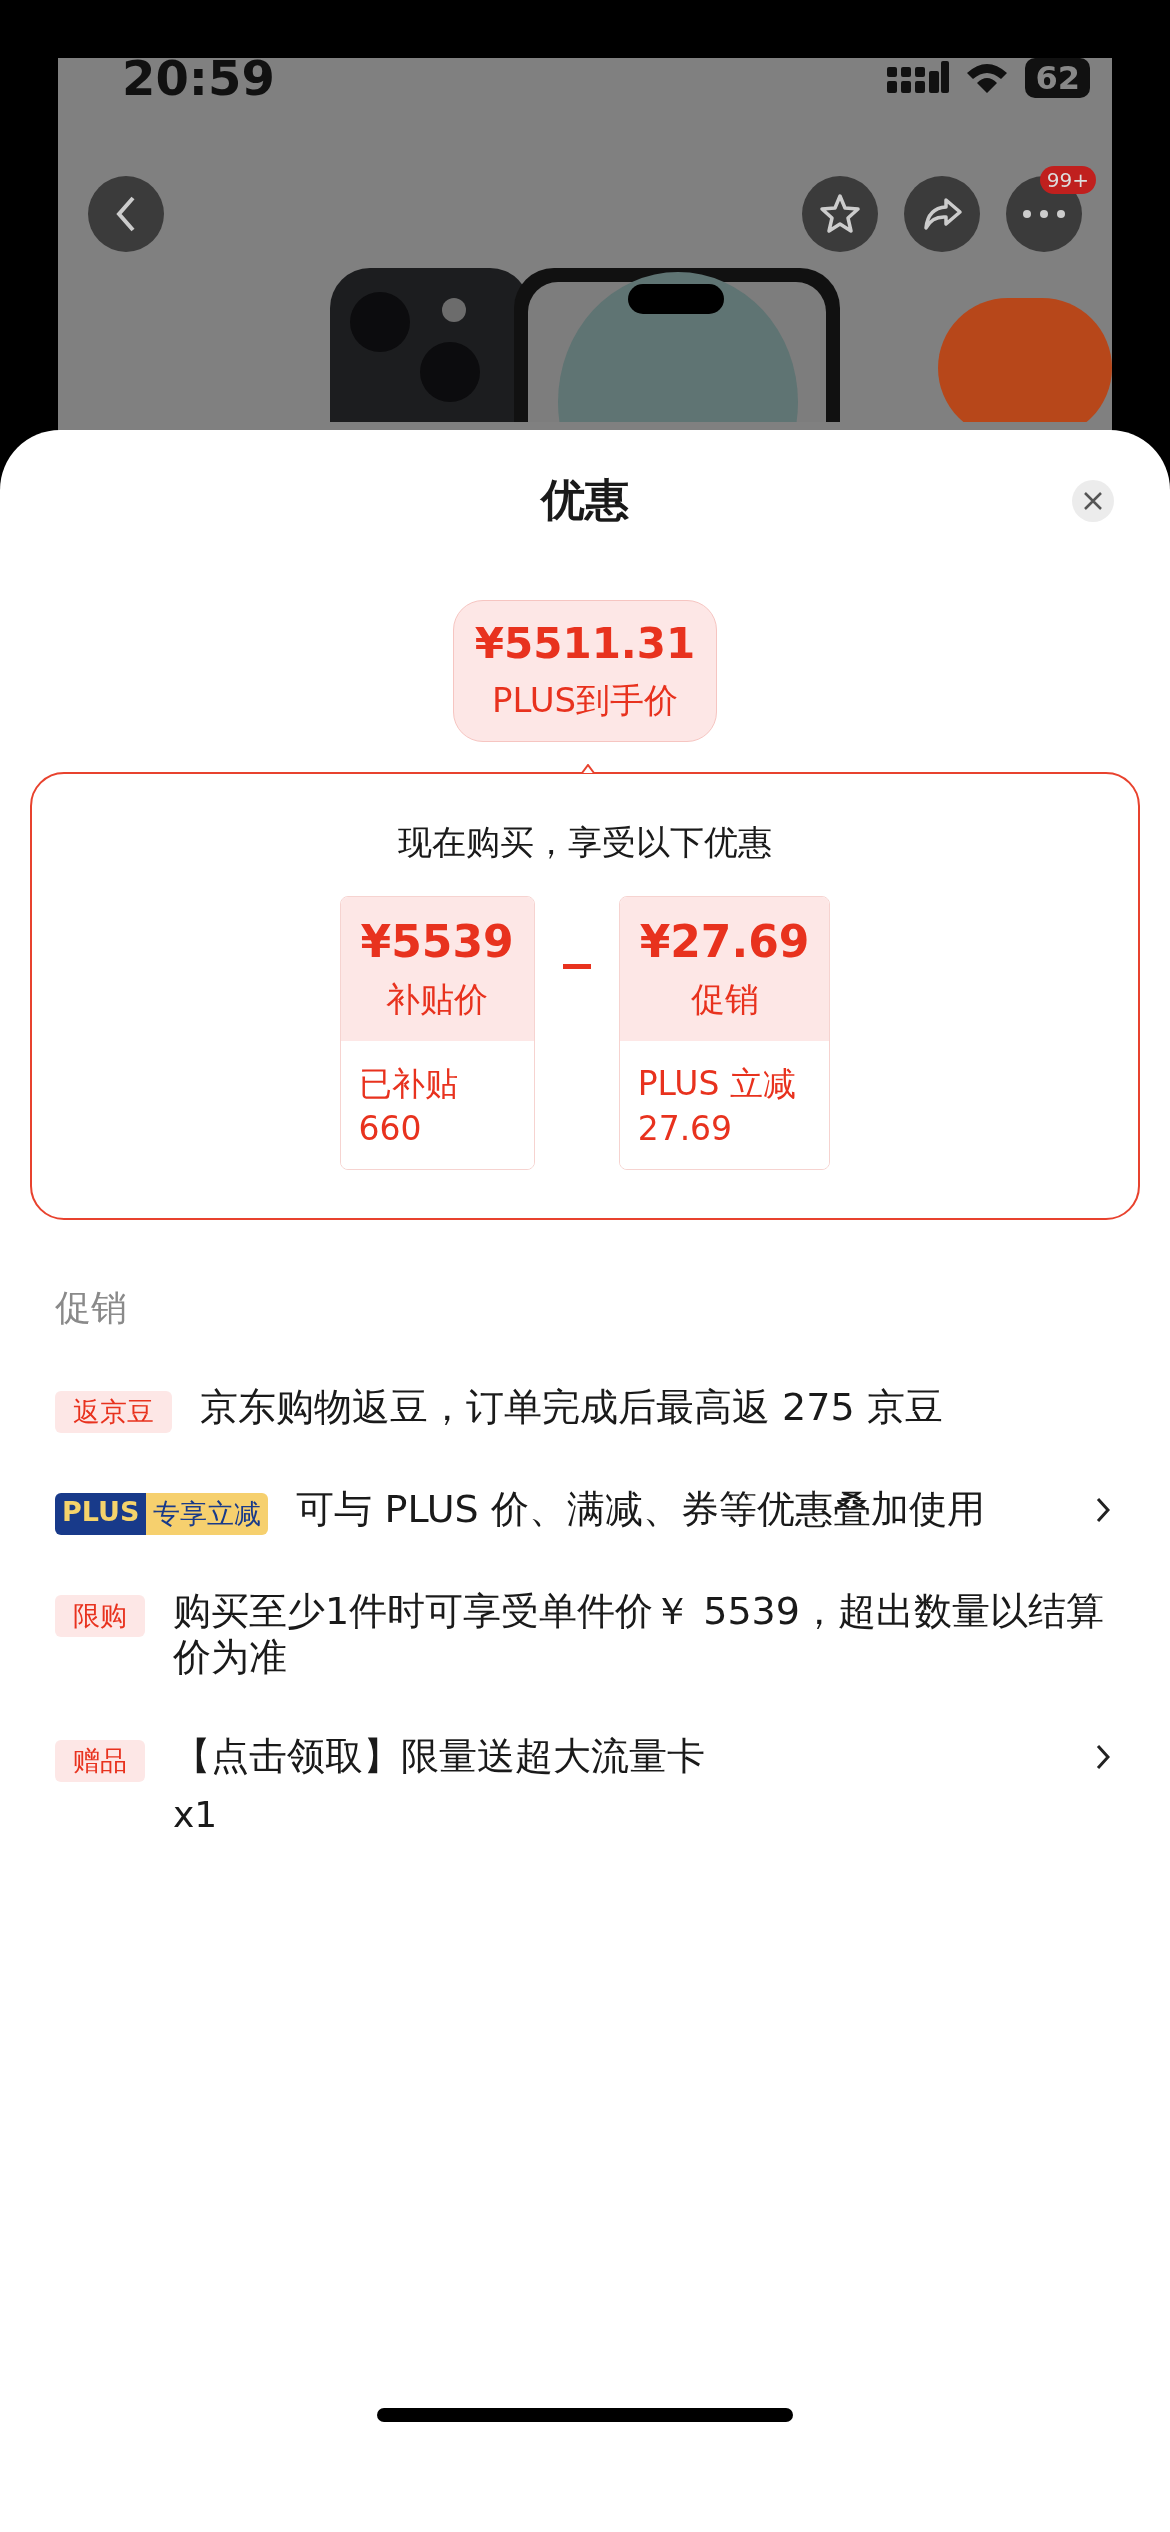 The width and height of the screenshot is (1170, 2532). What do you see at coordinates (585, 700) in the screenshot?
I see `final-price-label: PLUS到手价` at bounding box center [585, 700].